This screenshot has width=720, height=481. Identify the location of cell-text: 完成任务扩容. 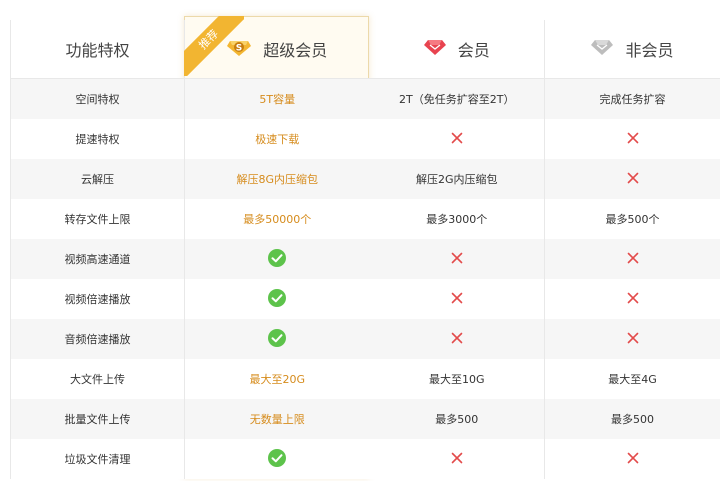
(632, 99).